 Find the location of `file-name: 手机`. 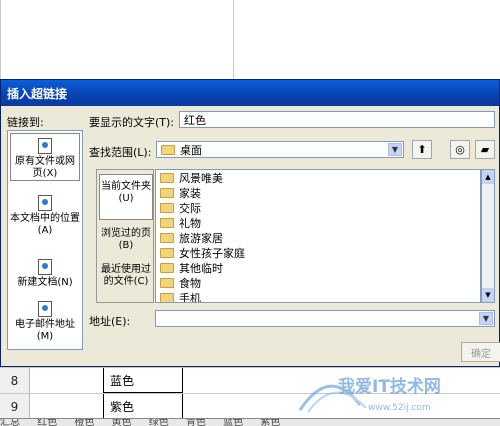

file-name: 手机 is located at coordinates (190, 297).